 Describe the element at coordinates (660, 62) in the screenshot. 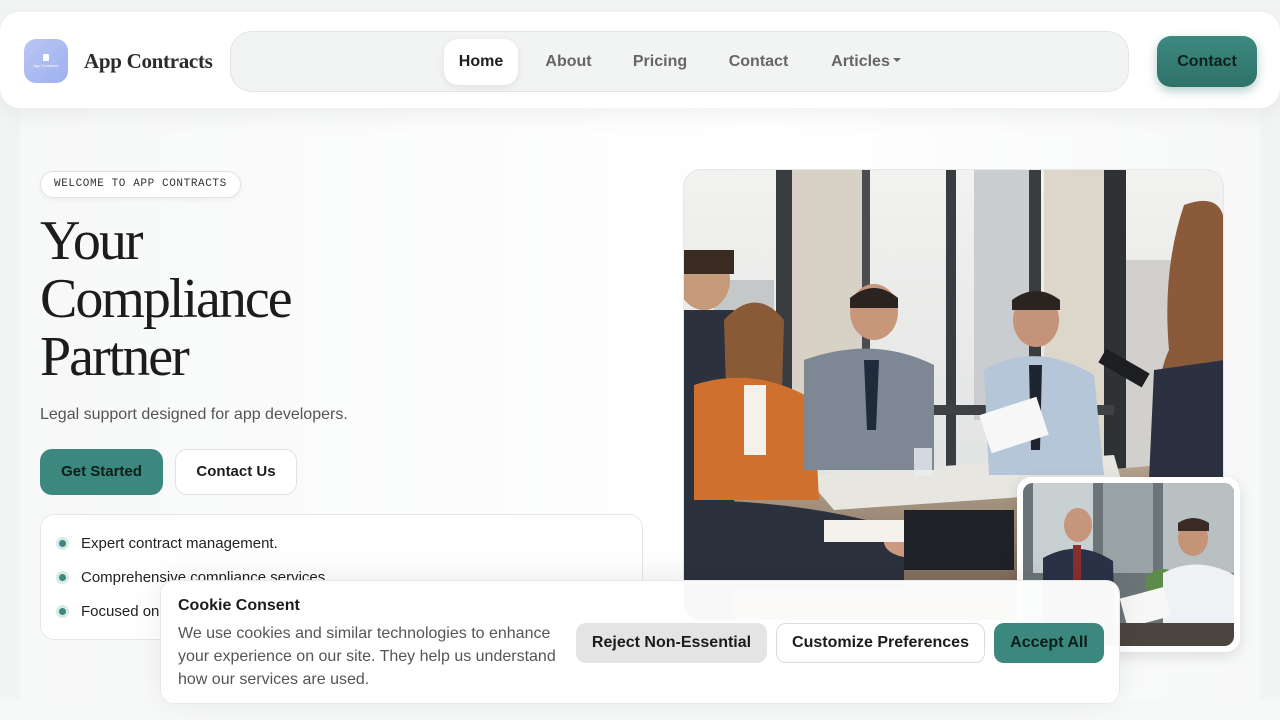

I see `nav-pricing: Pricing` at that location.